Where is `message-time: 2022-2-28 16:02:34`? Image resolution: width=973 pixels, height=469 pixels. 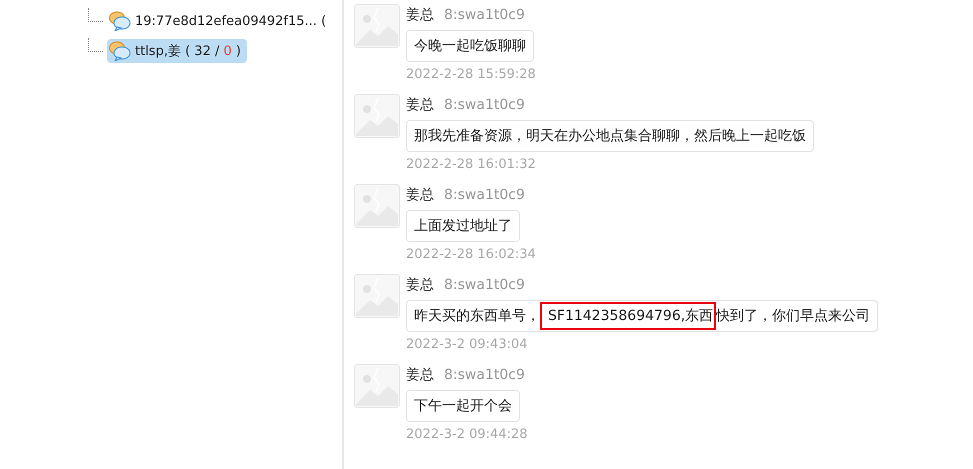
message-time: 2022-2-28 16:02:34 is located at coordinates (471, 254).